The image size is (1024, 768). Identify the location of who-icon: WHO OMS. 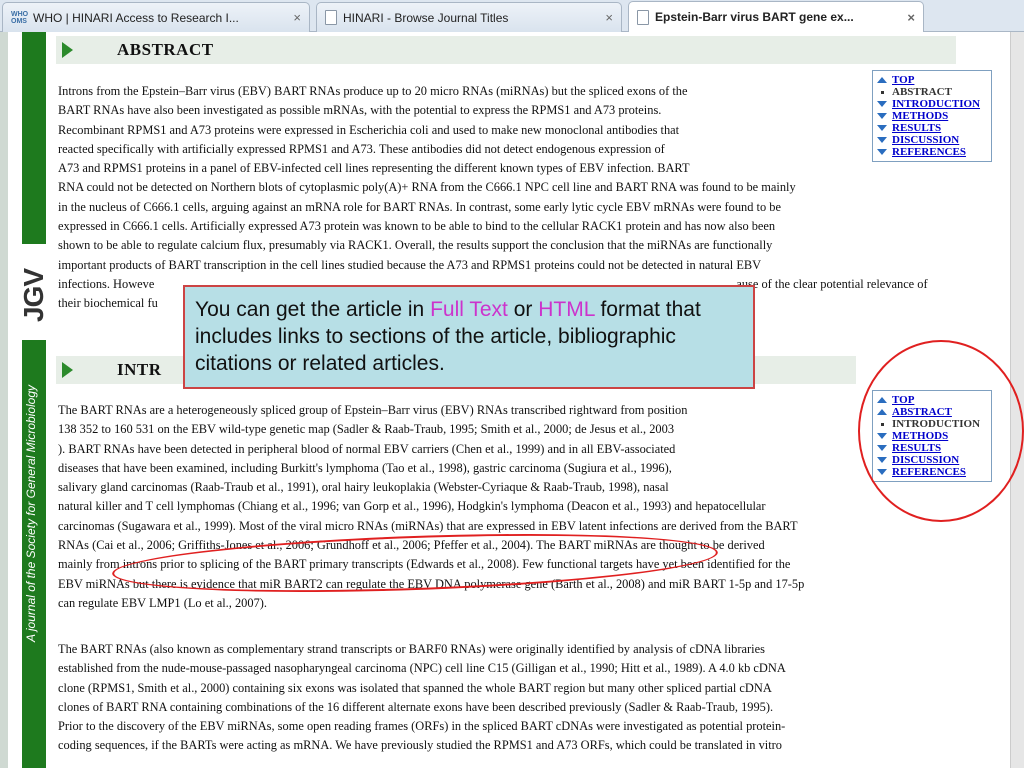
(20, 17).